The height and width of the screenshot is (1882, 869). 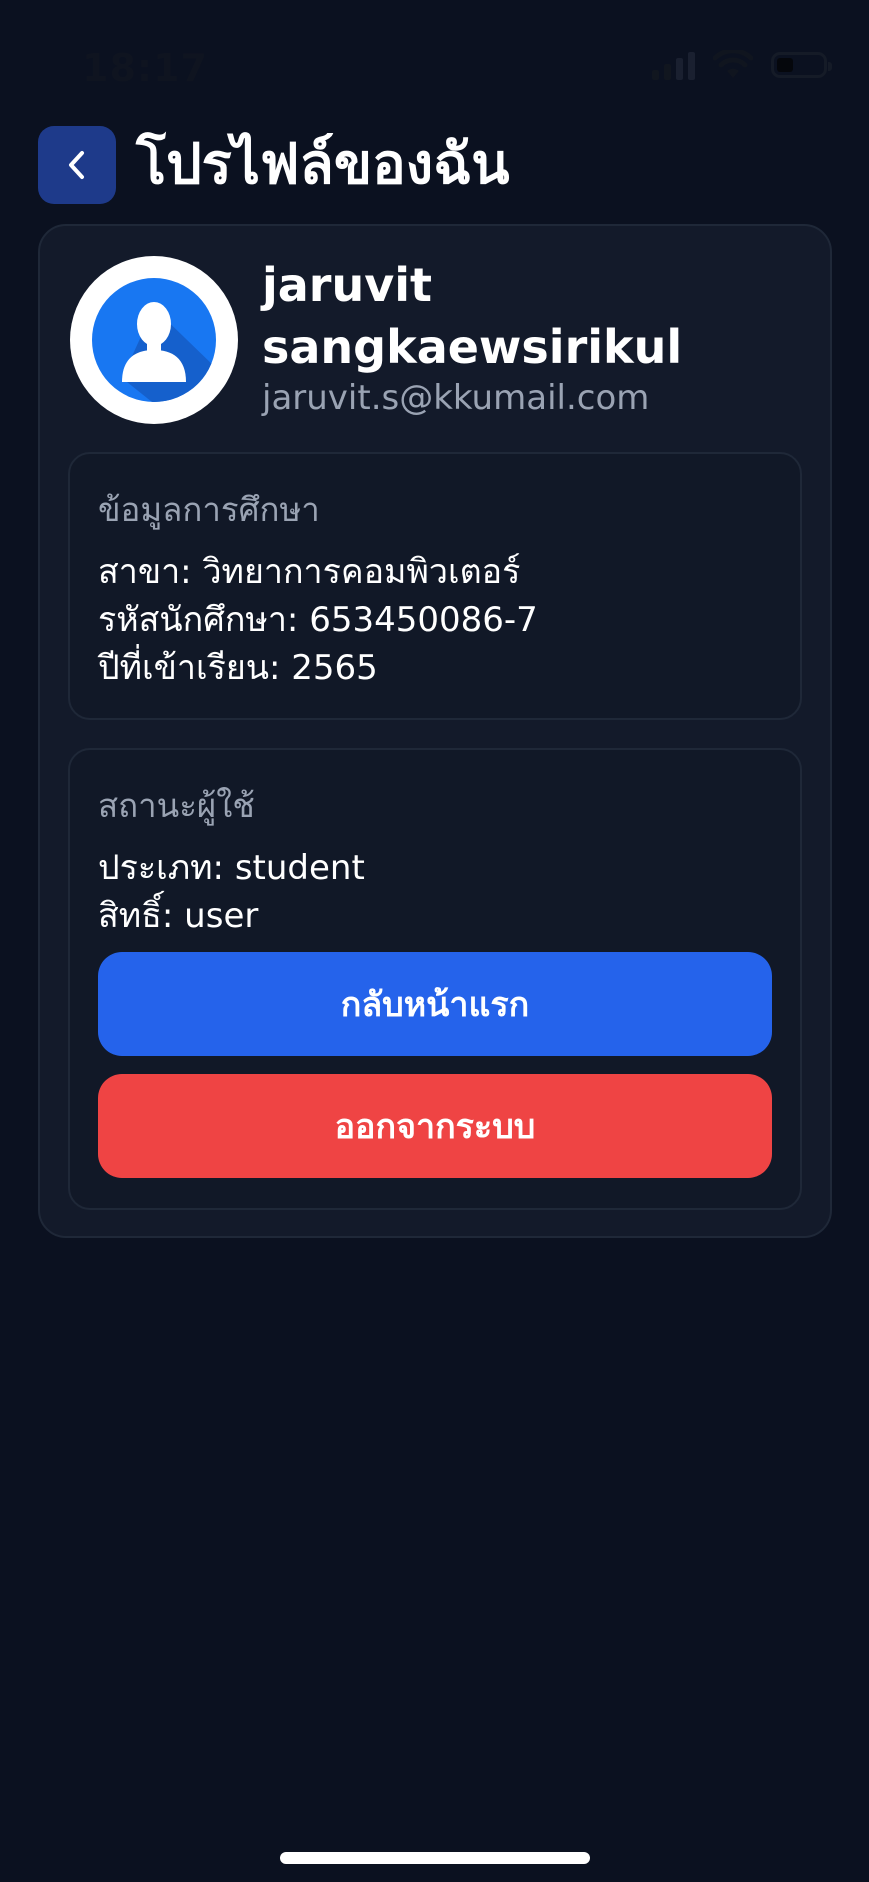 What do you see at coordinates (801, 65) in the screenshot?
I see `battery-icon` at bounding box center [801, 65].